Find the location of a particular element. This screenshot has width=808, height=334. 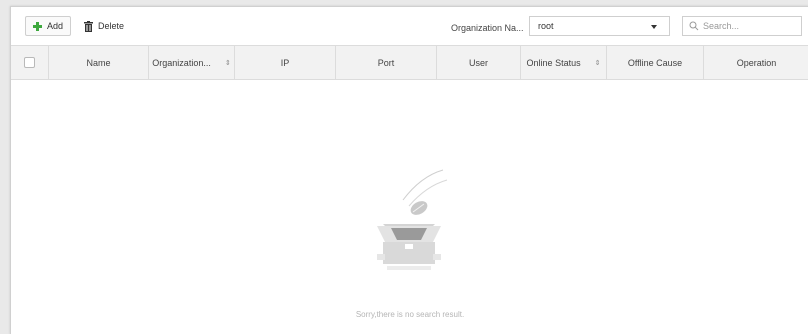

empty-box-icon is located at coordinates (412, 219).